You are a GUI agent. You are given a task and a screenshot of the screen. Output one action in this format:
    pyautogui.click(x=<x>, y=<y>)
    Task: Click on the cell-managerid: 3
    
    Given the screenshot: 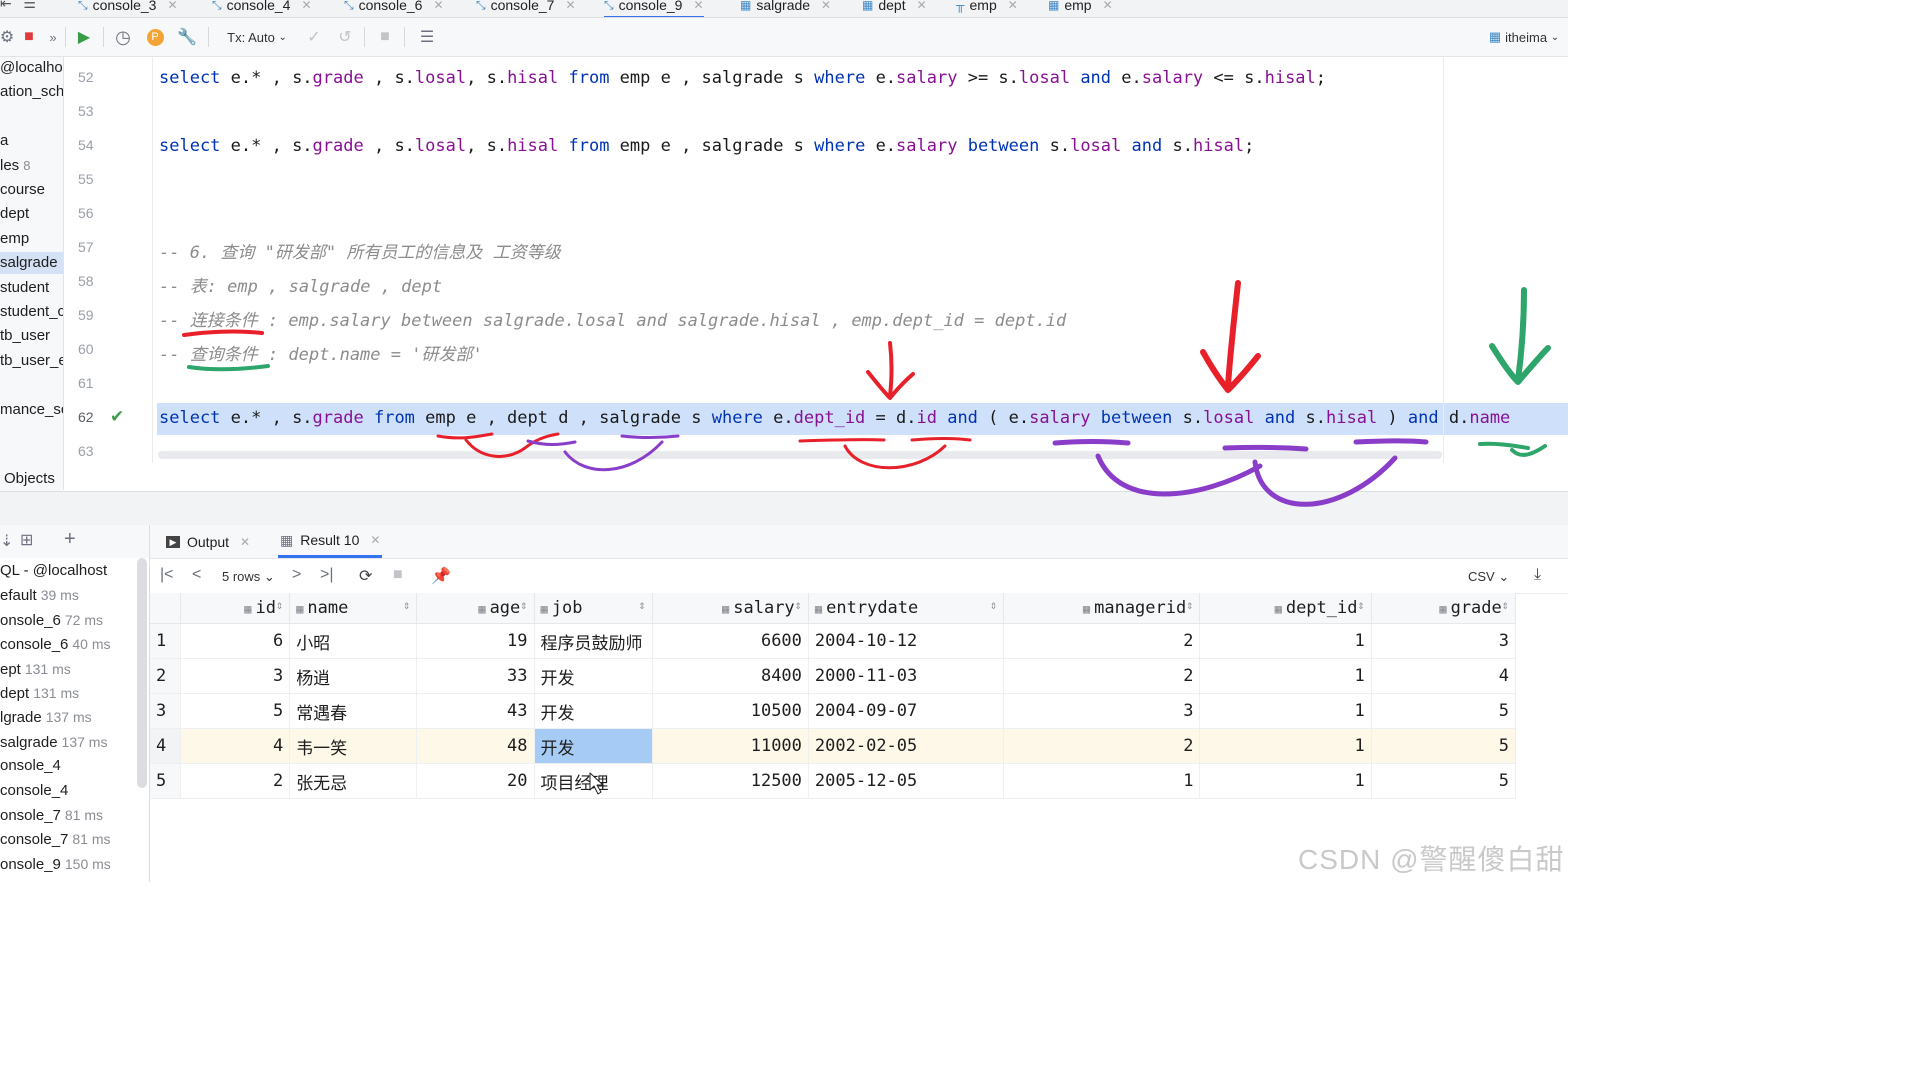 What is the action you would take?
    pyautogui.click(x=1102, y=711)
    